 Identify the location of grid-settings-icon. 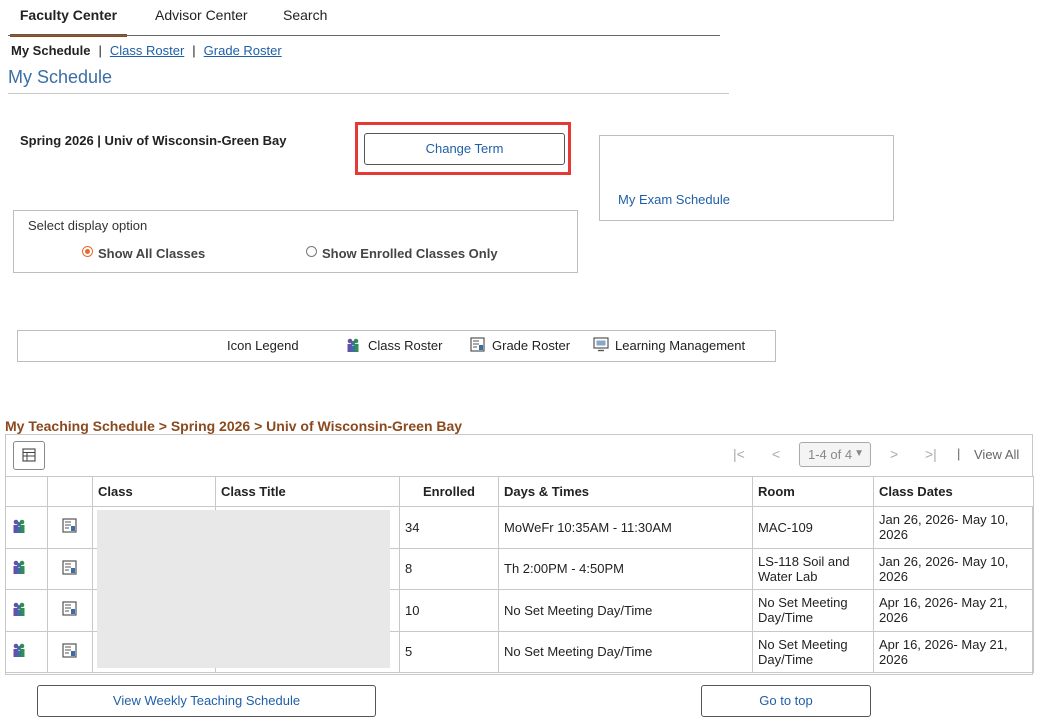
(29, 457).